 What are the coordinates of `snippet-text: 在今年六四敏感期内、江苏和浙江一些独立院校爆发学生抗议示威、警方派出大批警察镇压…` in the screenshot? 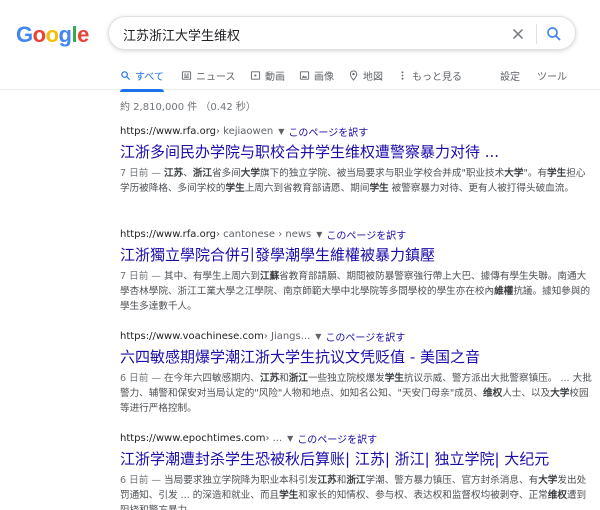 It's located at (356, 393).